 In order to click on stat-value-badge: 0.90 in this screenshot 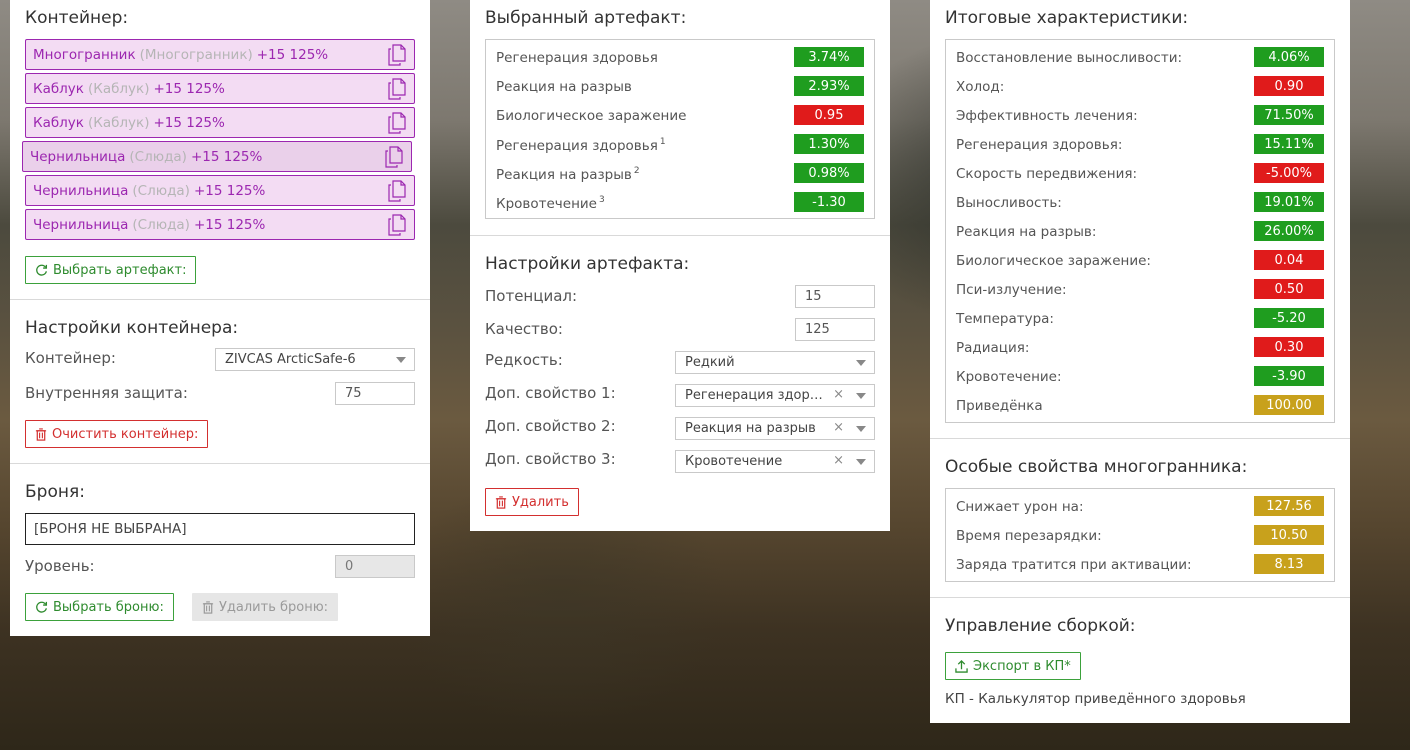, I will do `click(1289, 86)`.